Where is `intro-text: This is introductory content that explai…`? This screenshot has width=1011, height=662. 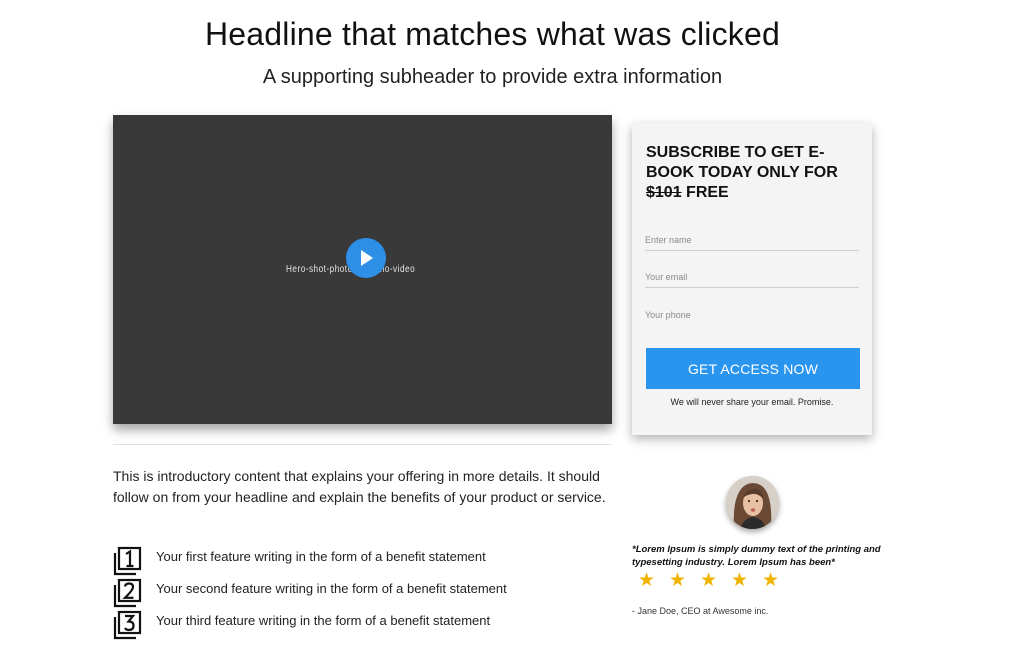 intro-text: This is introductory content that explai… is located at coordinates (359, 486).